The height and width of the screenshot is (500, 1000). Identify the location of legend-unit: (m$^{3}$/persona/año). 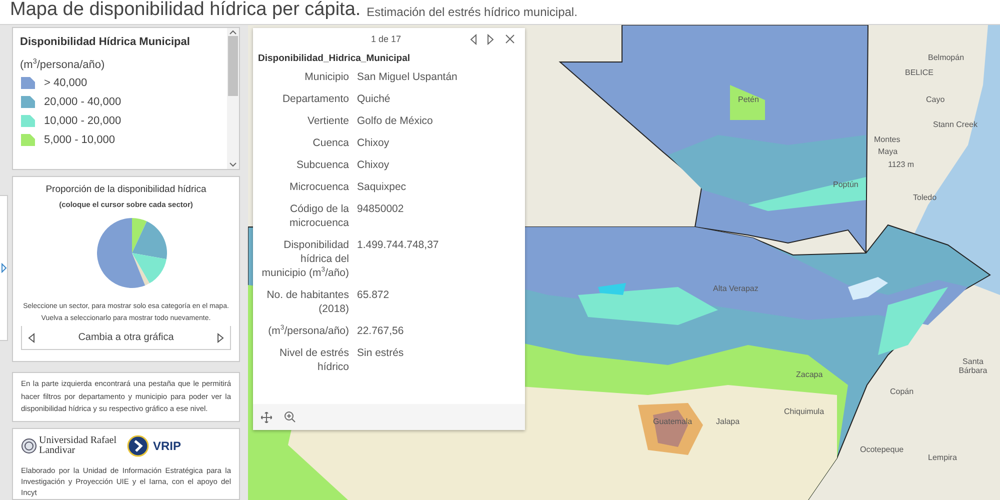
(63, 65).